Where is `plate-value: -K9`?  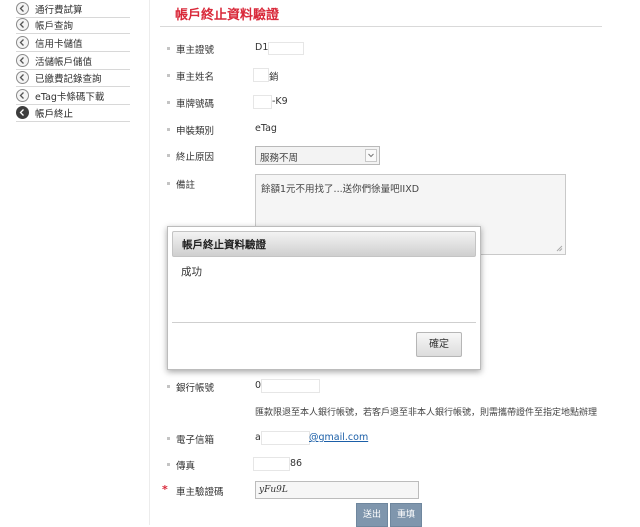 plate-value: -K9 is located at coordinates (280, 101).